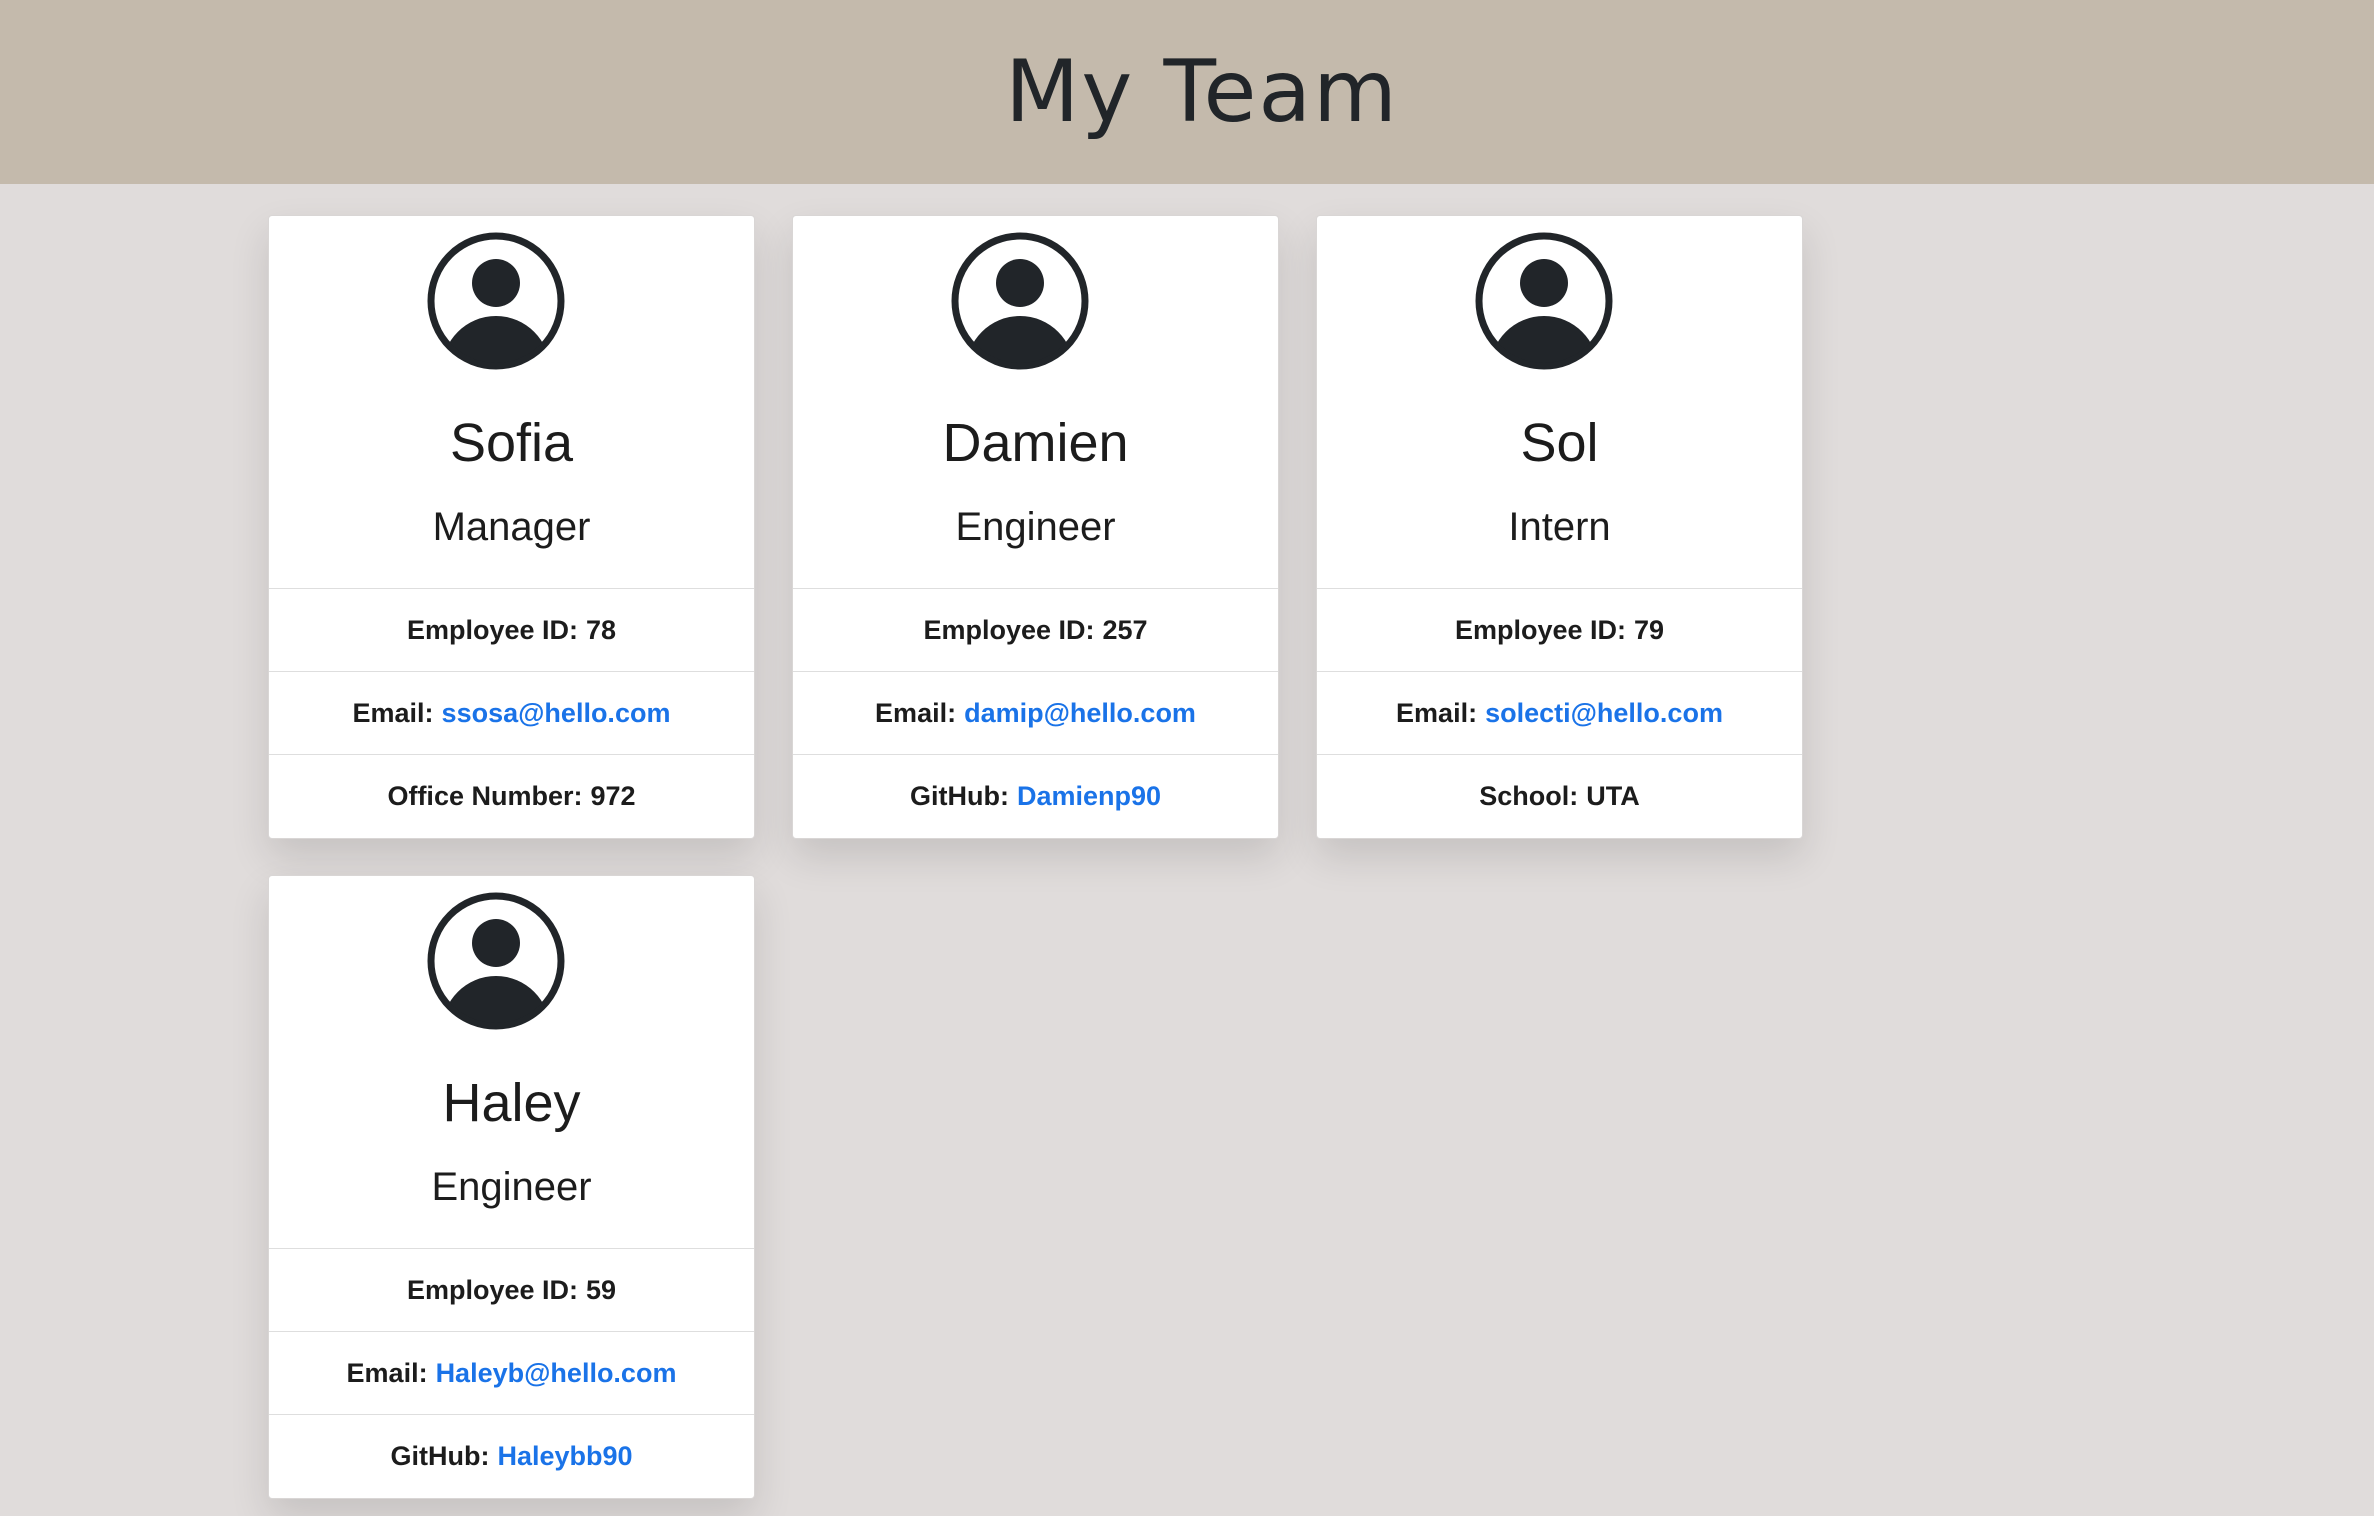 The height and width of the screenshot is (1516, 2374). I want to click on employee-name: Sofia, so click(511, 443).